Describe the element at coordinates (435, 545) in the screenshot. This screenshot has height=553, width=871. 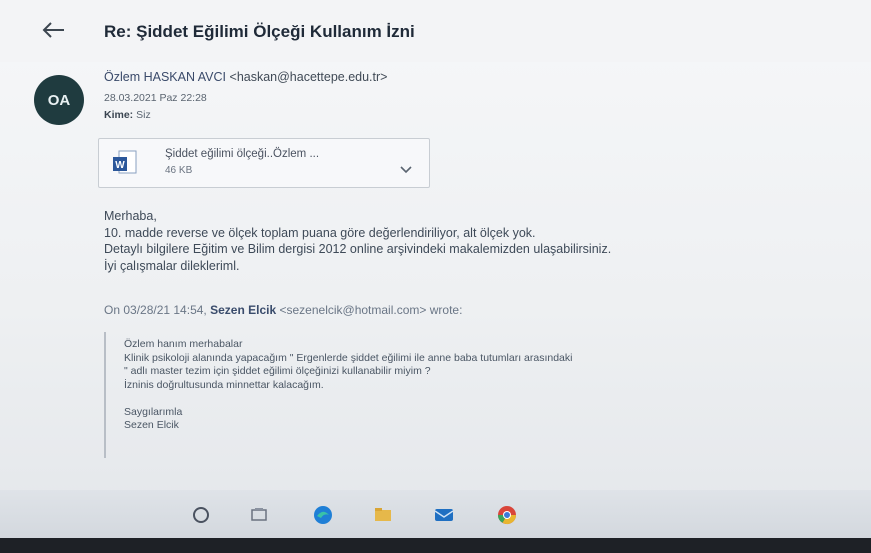
I see `monitor-bezel` at that location.